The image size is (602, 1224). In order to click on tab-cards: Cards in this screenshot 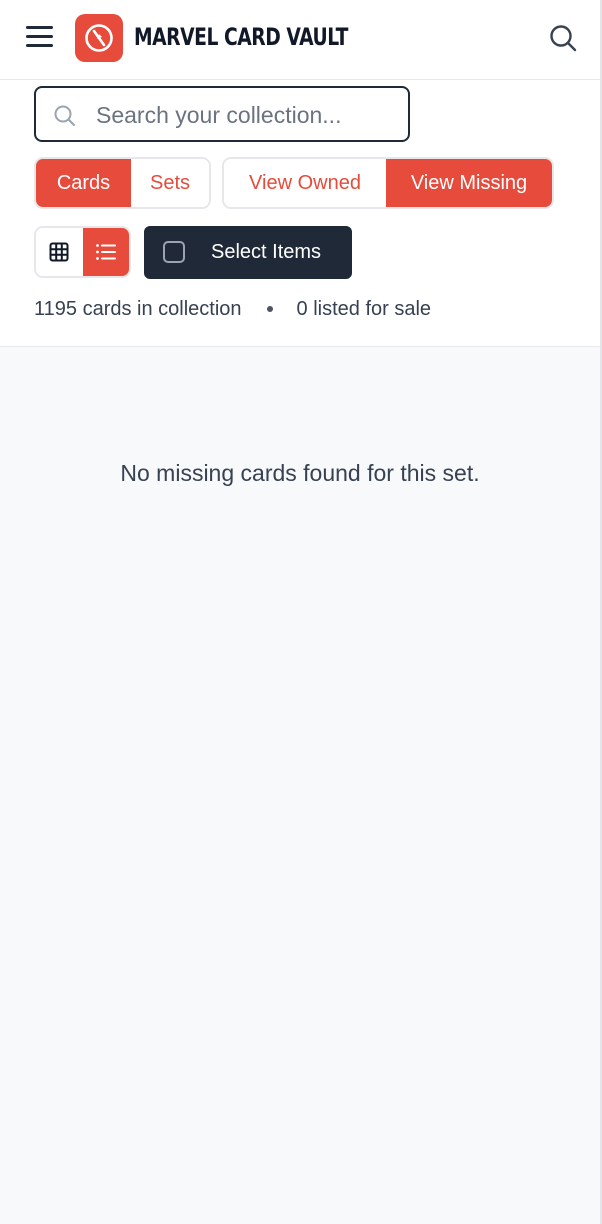, I will do `click(83, 183)`.